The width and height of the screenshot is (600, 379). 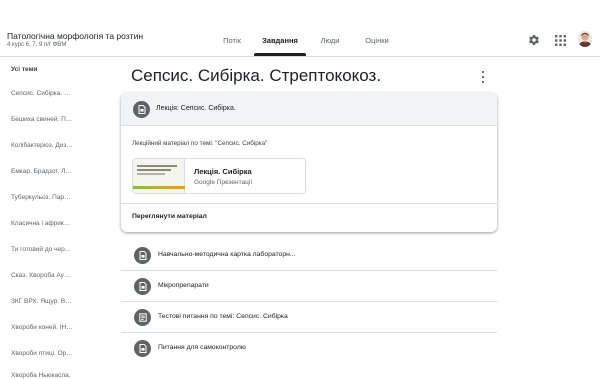 I want to click on topic-title: Сепсис. Сибірка. Стрептококоз., so click(x=256, y=75).